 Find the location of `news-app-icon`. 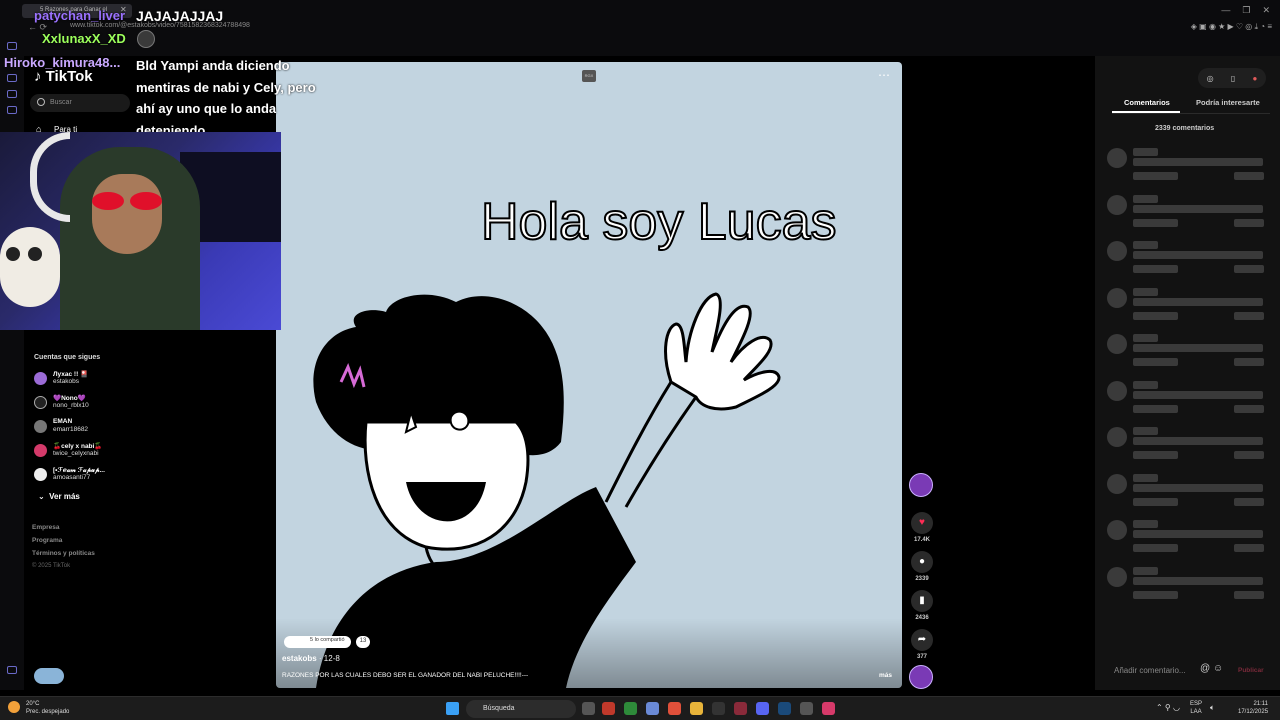

news-app-icon is located at coordinates (608, 708).